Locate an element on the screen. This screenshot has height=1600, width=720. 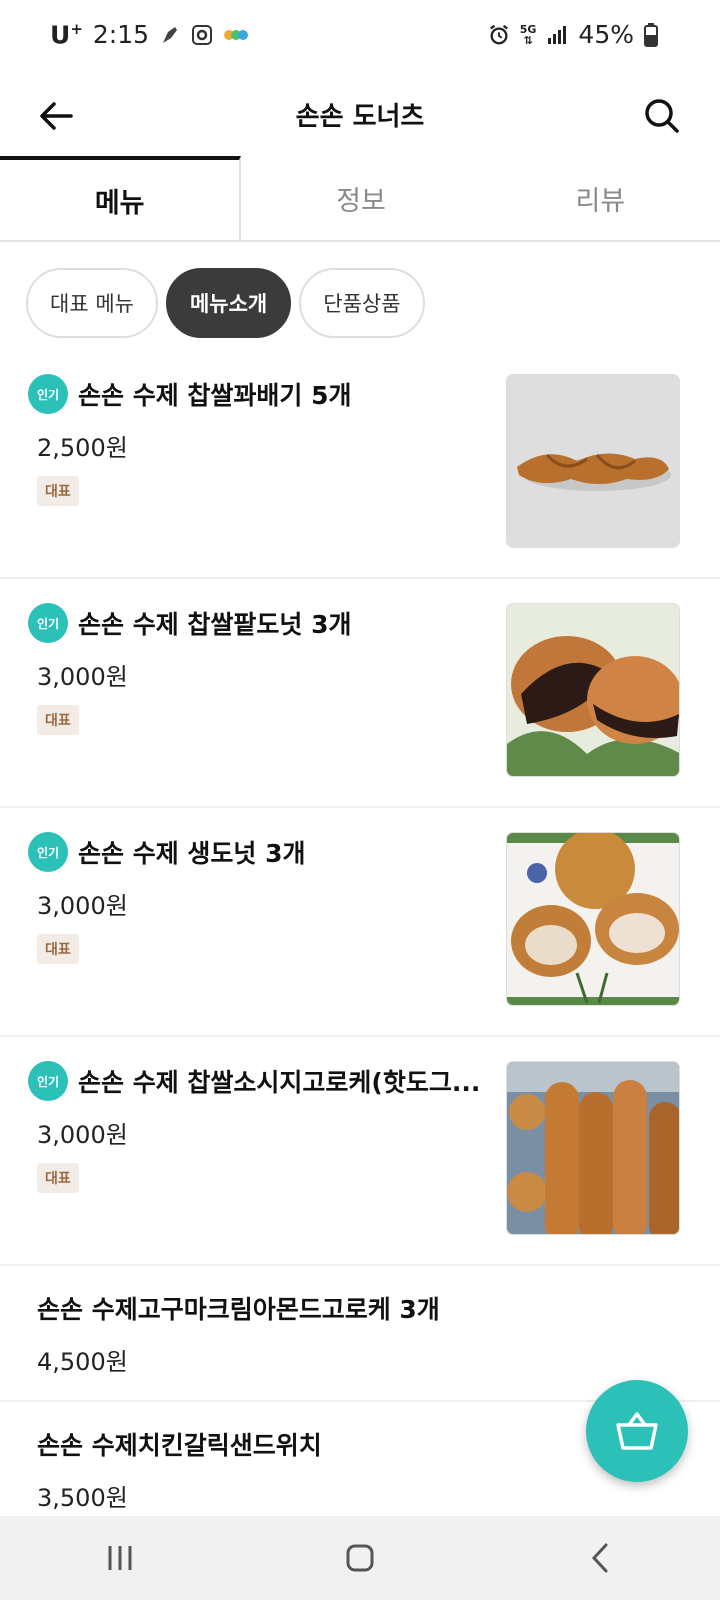
chevron-left-icon is located at coordinates (599, 1558).